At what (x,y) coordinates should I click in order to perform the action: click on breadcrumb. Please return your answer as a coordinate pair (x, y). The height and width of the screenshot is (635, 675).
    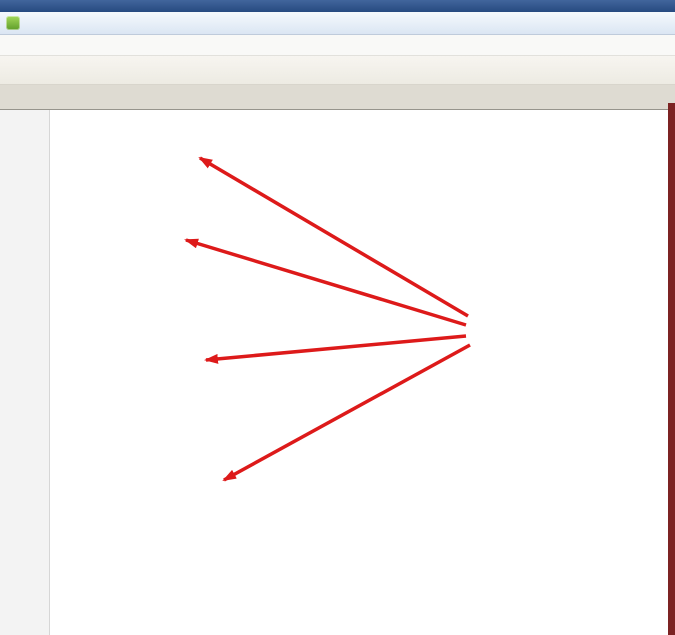
    Looking at the image, I should click on (337, 6).